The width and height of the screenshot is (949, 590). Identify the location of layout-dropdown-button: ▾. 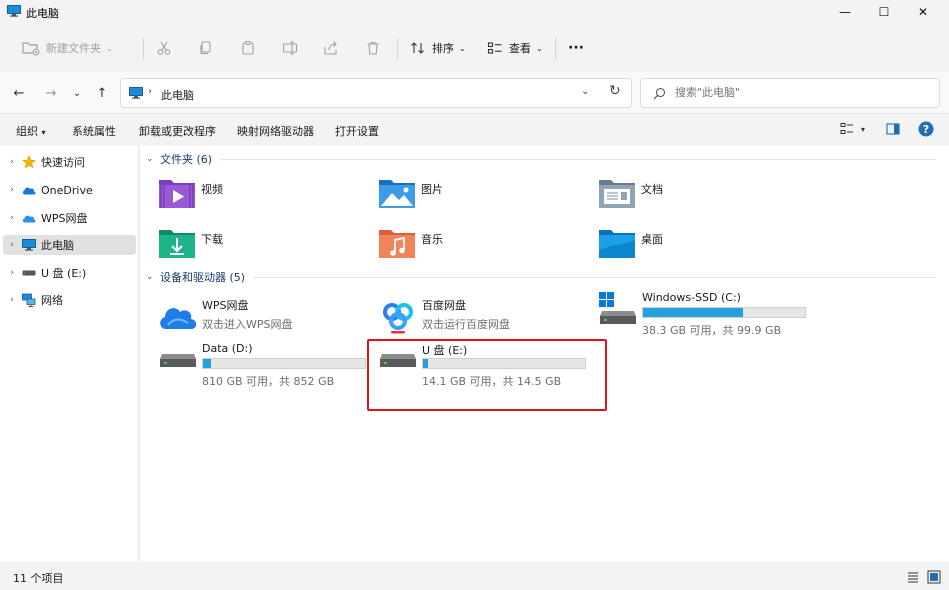
(863, 129).